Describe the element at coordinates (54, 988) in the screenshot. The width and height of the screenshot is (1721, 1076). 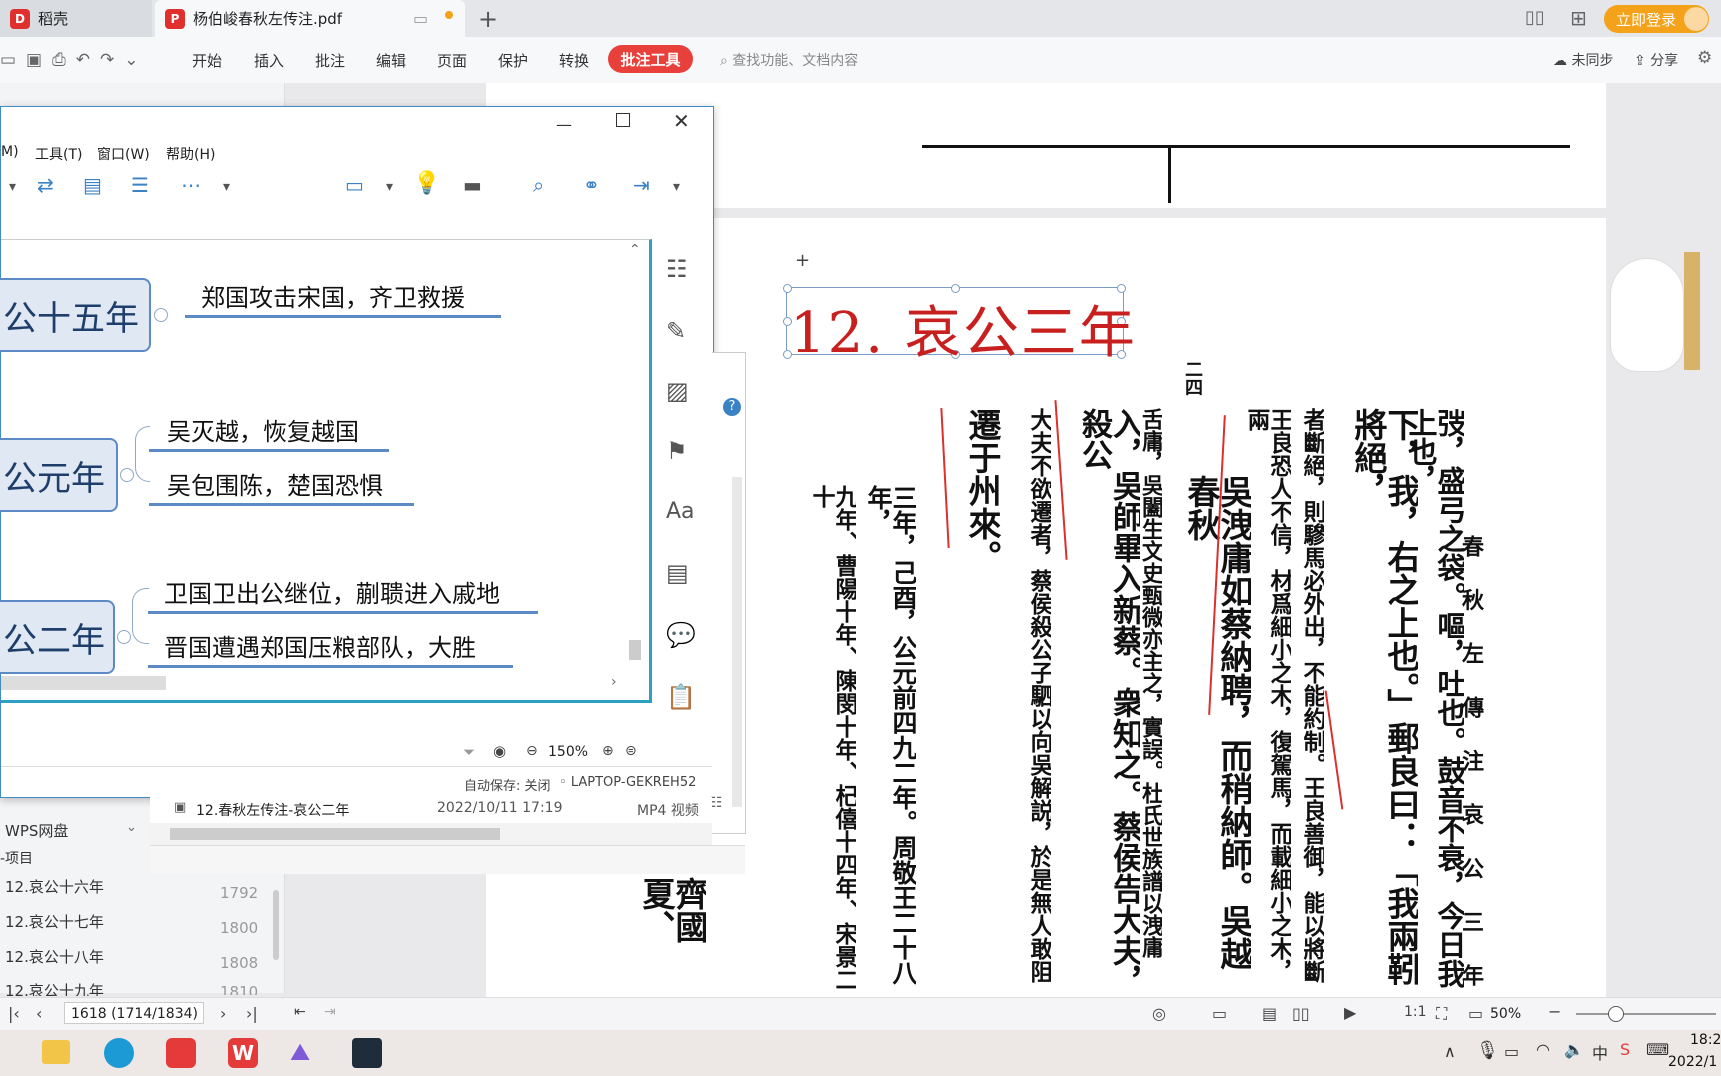
I see `outline-item: 12.哀公十九年` at that location.